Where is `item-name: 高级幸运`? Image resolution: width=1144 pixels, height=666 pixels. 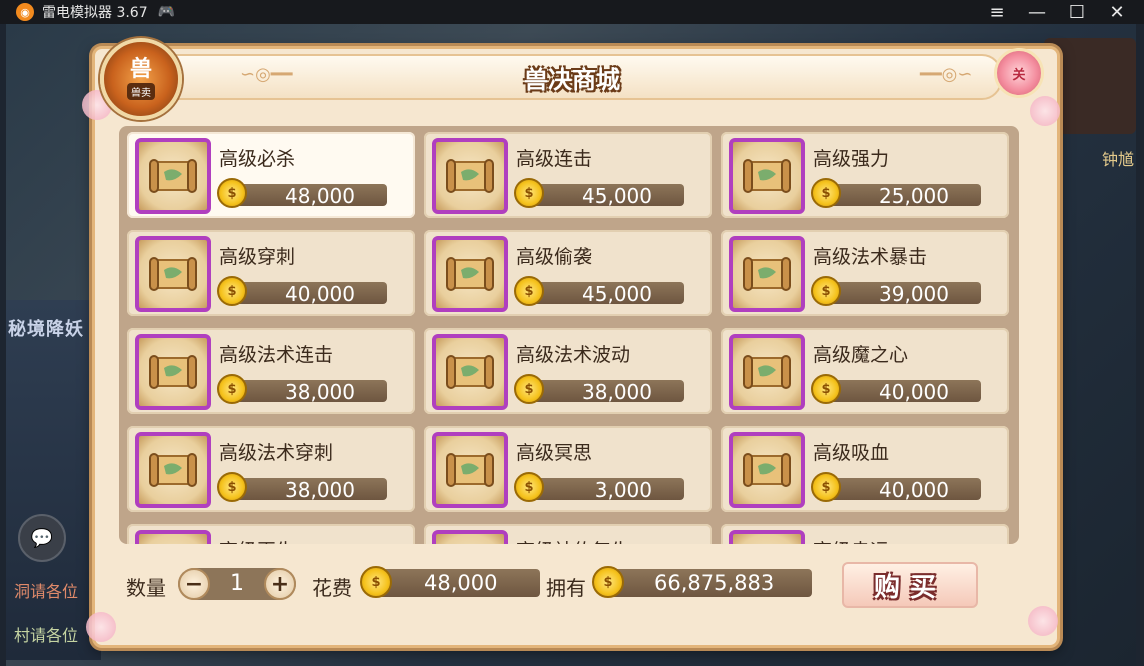
item-name: 高级幸运 is located at coordinates (851, 540).